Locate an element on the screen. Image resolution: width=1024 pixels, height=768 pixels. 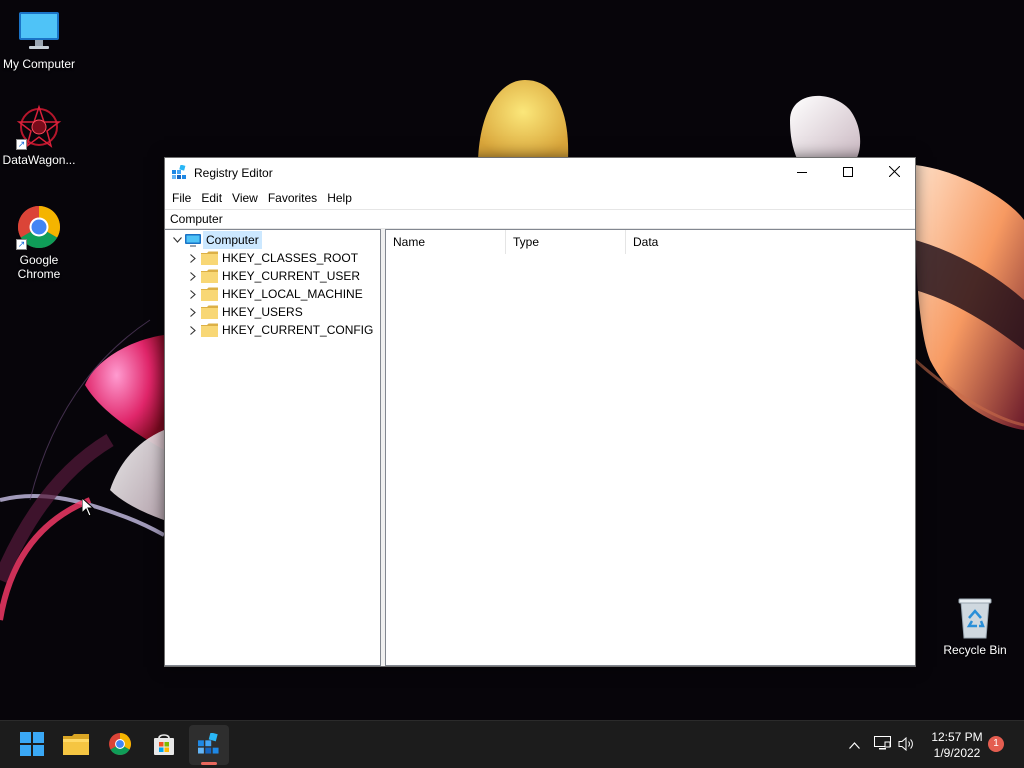
file-explorer-icon is located at coordinates (76, 745).